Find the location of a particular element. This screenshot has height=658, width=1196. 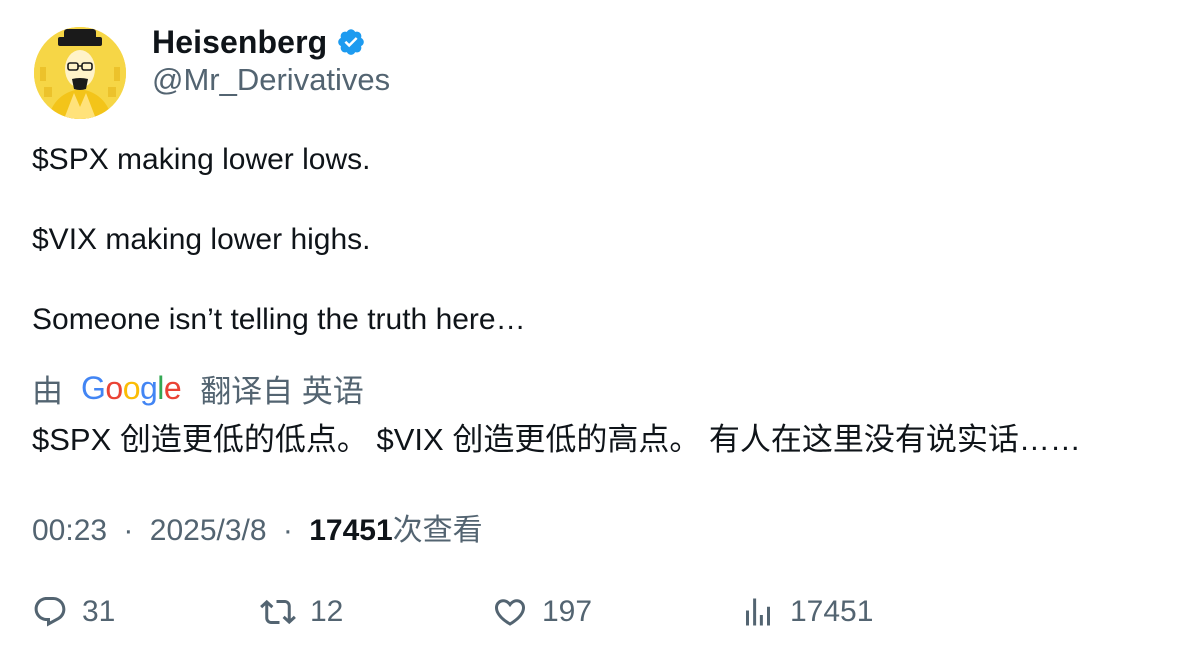

retweet-button: 12 is located at coordinates (301, 612).